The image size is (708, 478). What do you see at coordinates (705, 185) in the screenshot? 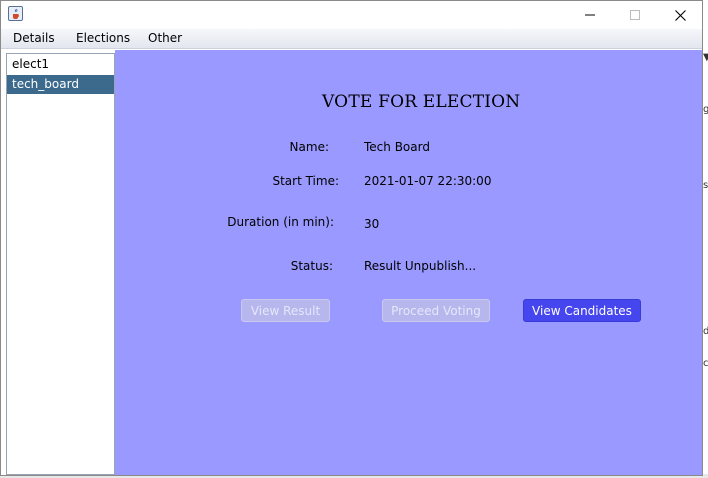
I see `background-glyph: s` at bounding box center [705, 185].